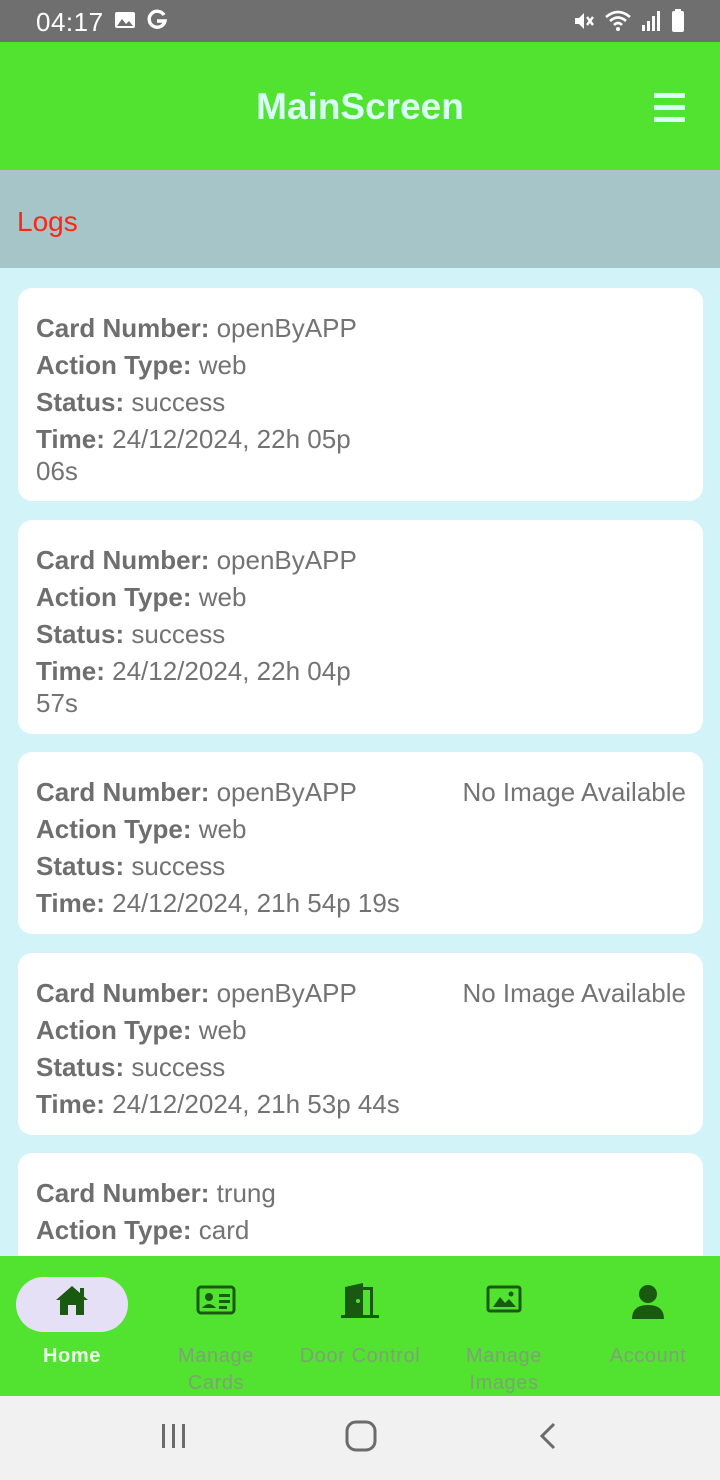 The image size is (720, 1480). I want to click on time-row: Time: 24/12/2024, 21h 54p 19s, so click(241, 903).